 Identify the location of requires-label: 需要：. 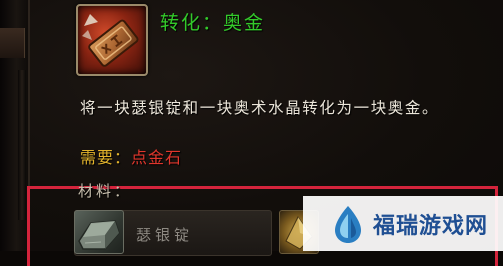
(106, 157).